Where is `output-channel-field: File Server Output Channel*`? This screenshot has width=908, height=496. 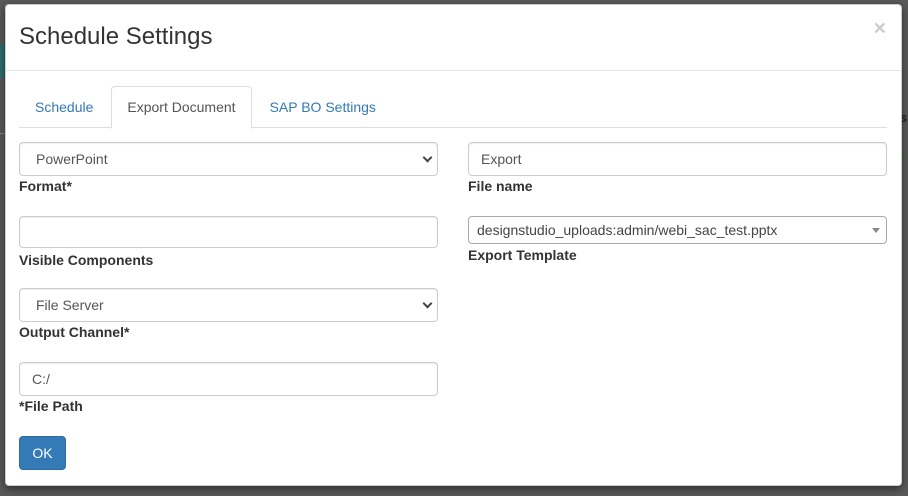
output-channel-field: File Server Output Channel* is located at coordinates (228, 314).